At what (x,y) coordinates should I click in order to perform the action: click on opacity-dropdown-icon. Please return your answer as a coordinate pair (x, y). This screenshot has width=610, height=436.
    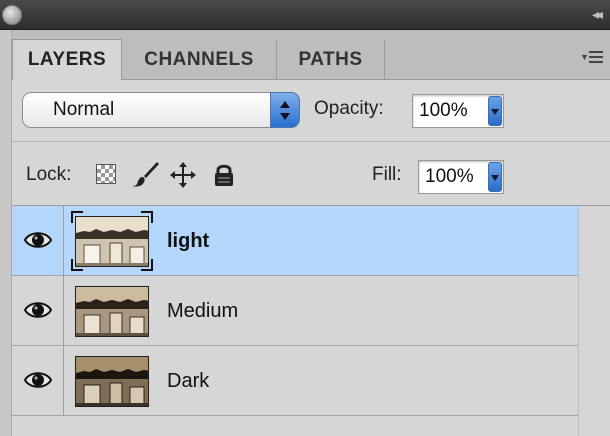
    Looking at the image, I should click on (495, 111).